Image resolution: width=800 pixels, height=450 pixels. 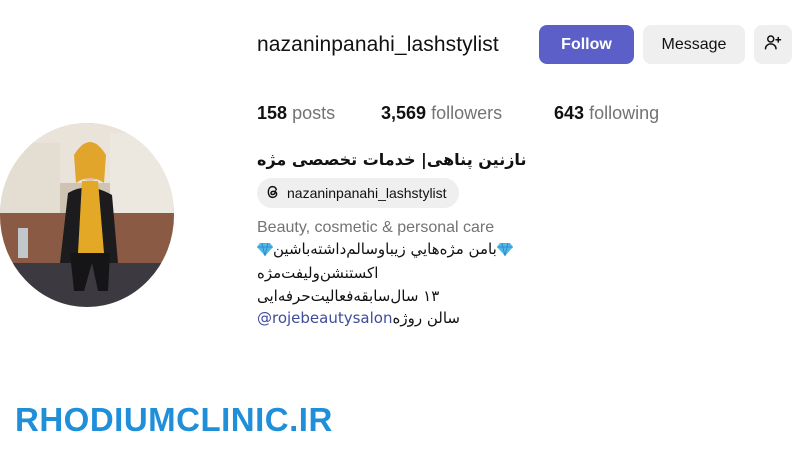 What do you see at coordinates (426, 318) in the screenshot?
I see `bio-text-4: سالن روژه` at bounding box center [426, 318].